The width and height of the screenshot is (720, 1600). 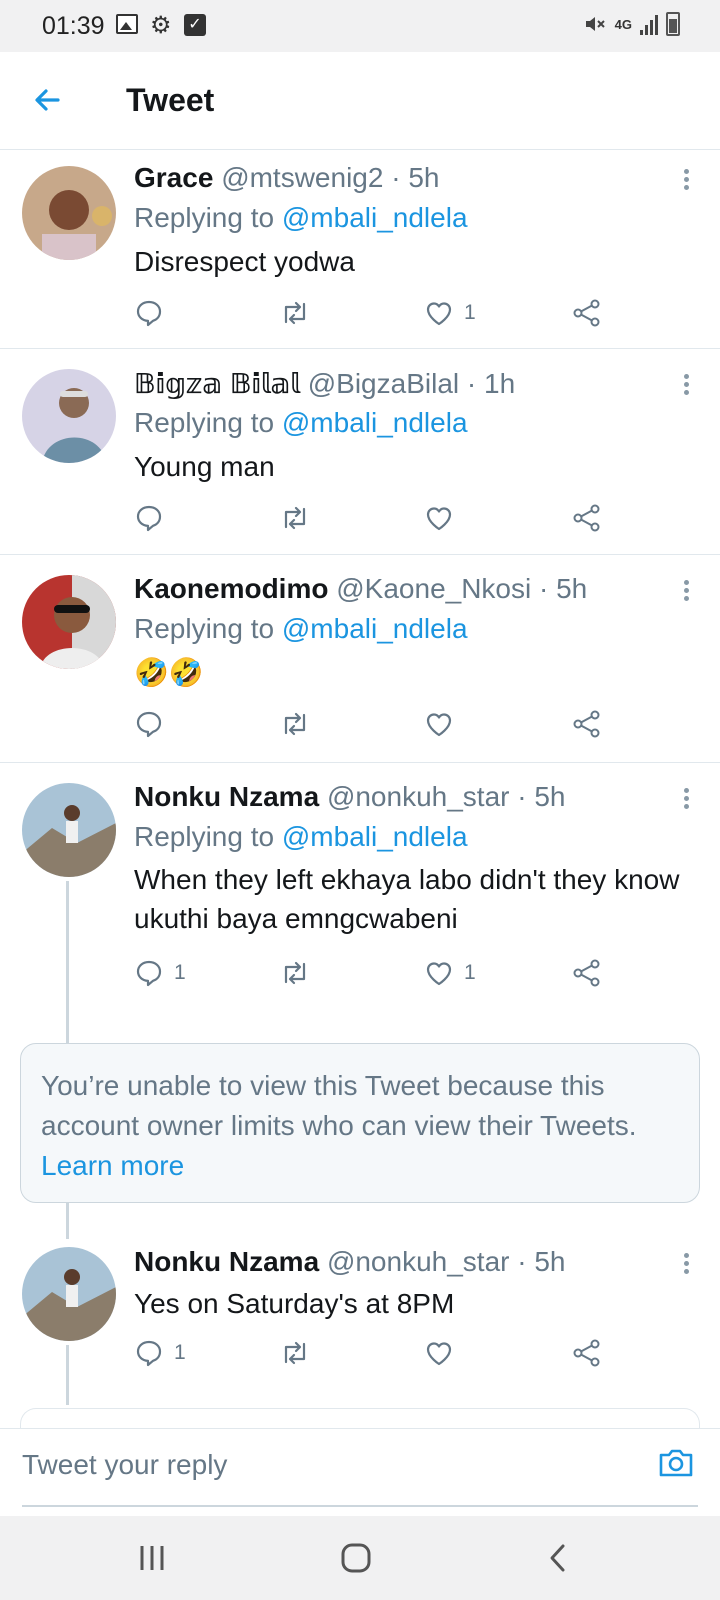 What do you see at coordinates (127, 24) in the screenshot?
I see `image-icon` at bounding box center [127, 24].